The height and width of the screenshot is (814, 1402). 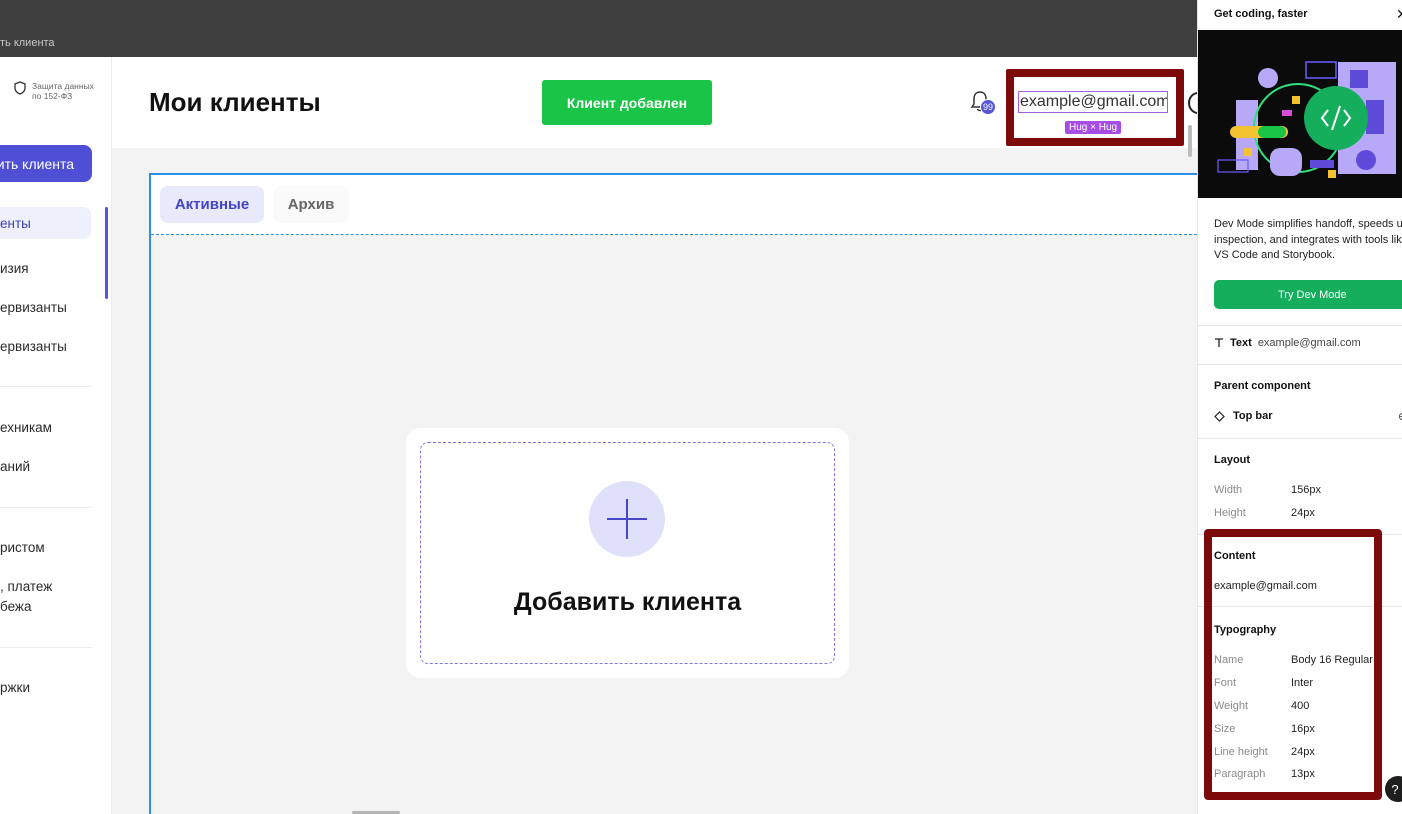 I want to click on notification-badge: 99, so click(x=988, y=107).